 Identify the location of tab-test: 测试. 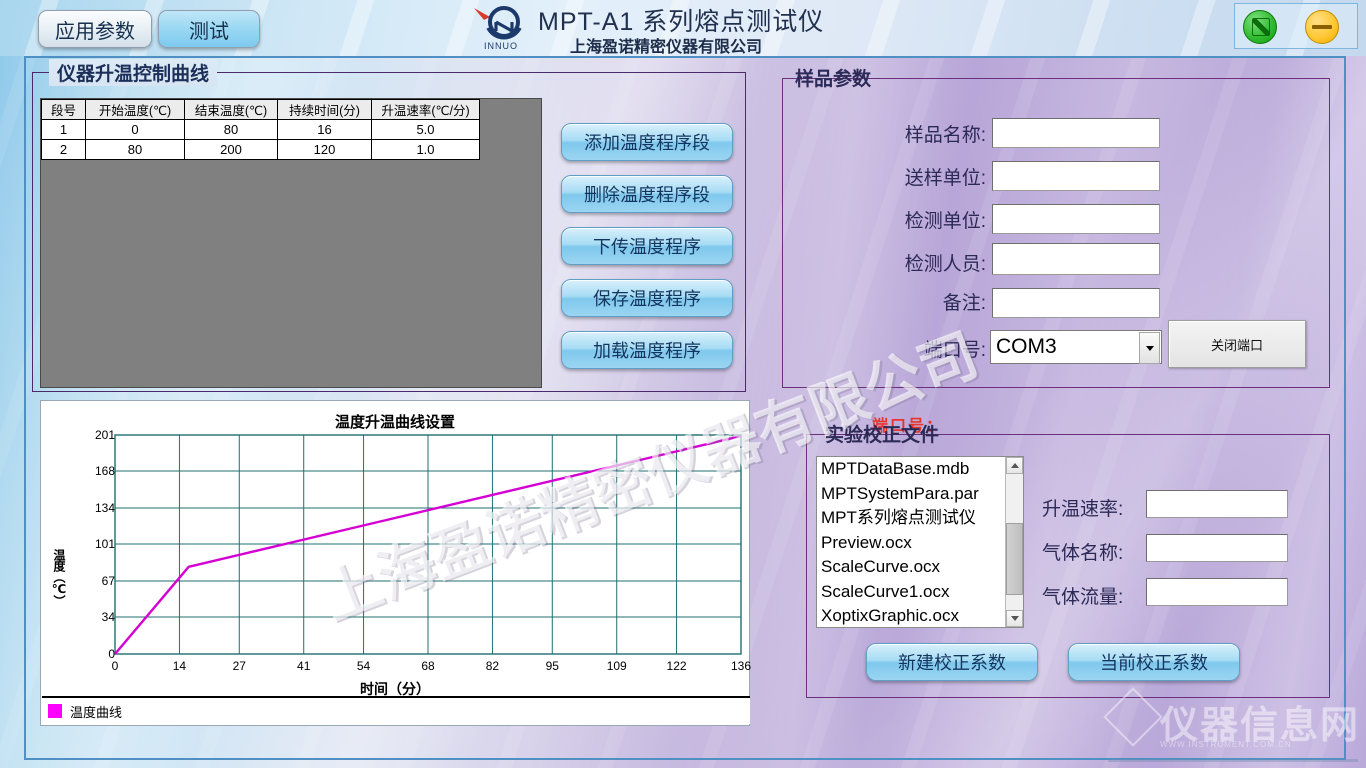
(209, 29).